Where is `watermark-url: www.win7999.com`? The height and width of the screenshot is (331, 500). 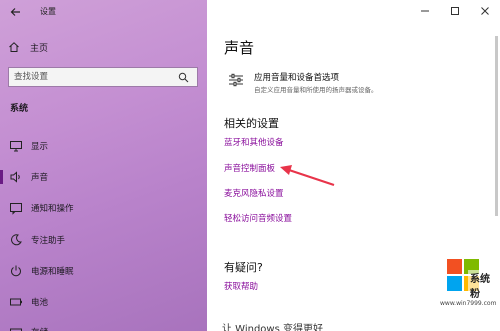
watermark-url: www.win7999.com is located at coordinates (468, 303).